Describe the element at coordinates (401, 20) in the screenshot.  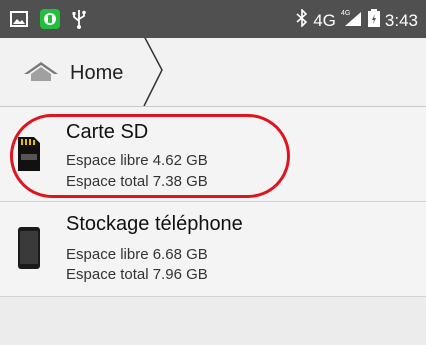
I see `clock: 3:43` at that location.